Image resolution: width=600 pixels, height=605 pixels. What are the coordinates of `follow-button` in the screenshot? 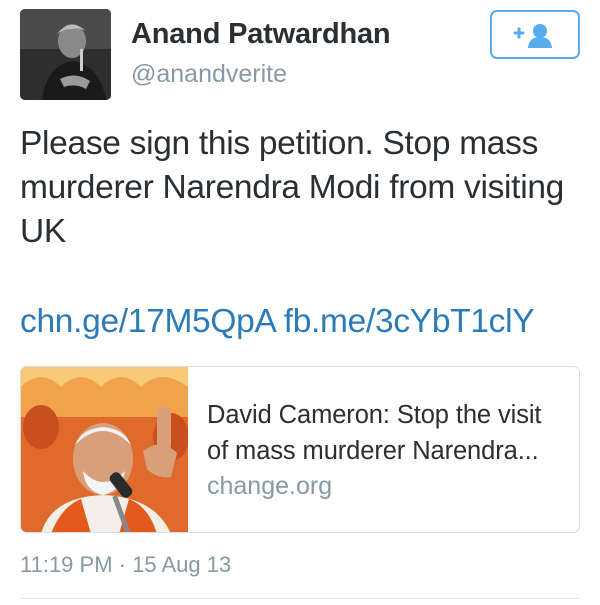 It's located at (535, 34).